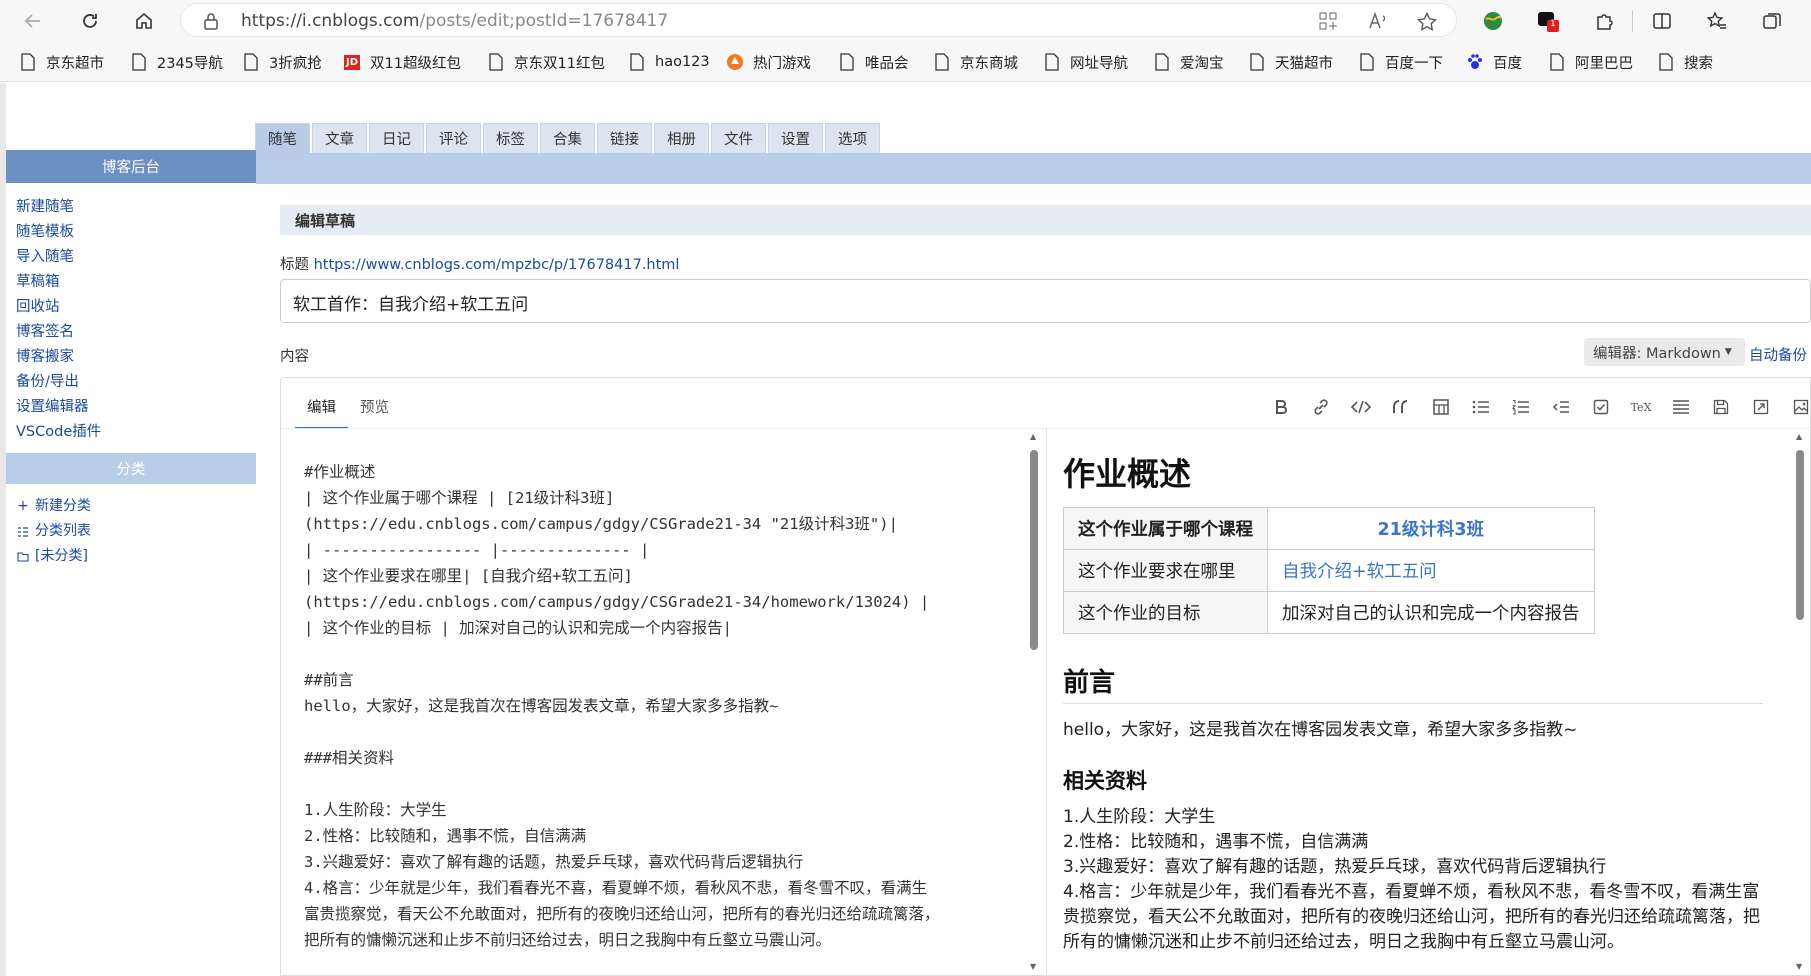 The width and height of the screenshot is (1811, 976). I want to click on sidebar-item-new-post: 新建随笔, so click(131, 207).